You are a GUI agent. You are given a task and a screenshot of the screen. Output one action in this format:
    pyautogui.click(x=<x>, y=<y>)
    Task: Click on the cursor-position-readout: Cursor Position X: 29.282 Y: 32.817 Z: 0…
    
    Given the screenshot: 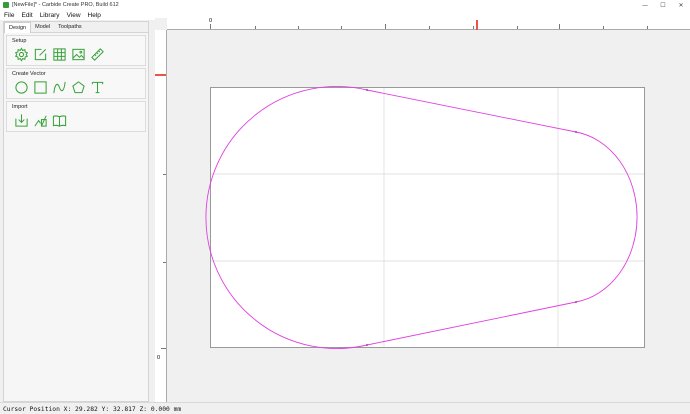 What is the action you would take?
    pyautogui.click(x=92, y=409)
    